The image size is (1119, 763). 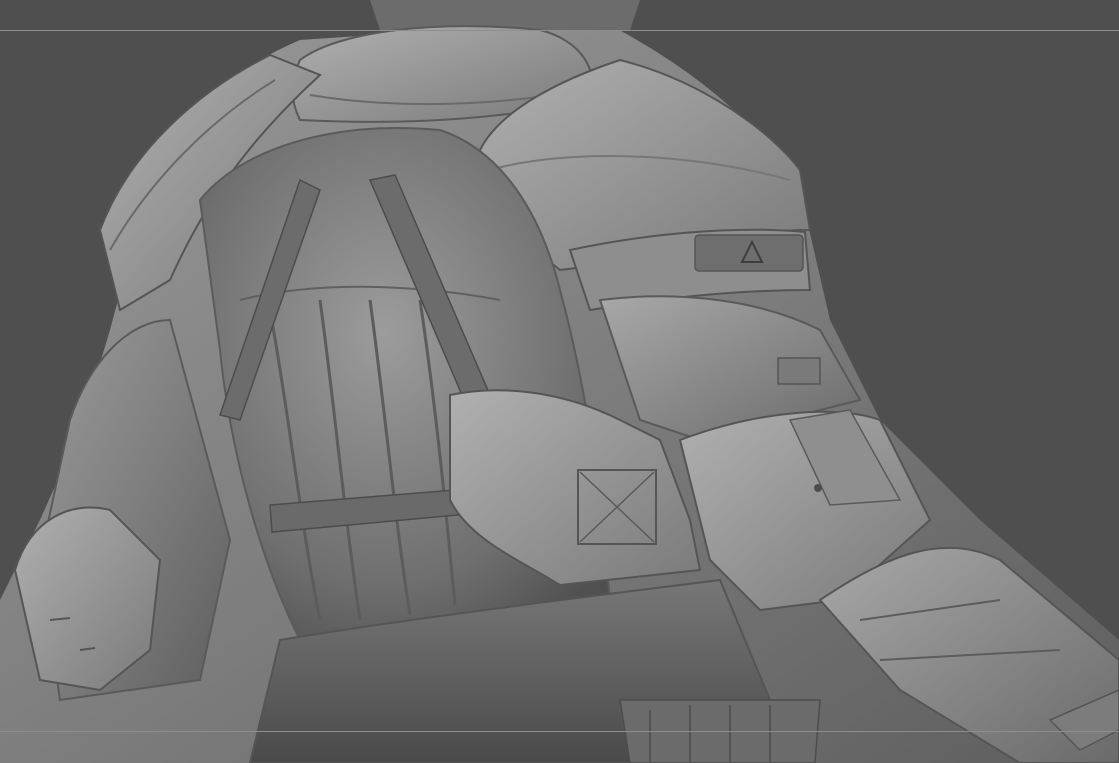 What do you see at coordinates (505, 15) in the screenshot?
I see `neck` at bounding box center [505, 15].